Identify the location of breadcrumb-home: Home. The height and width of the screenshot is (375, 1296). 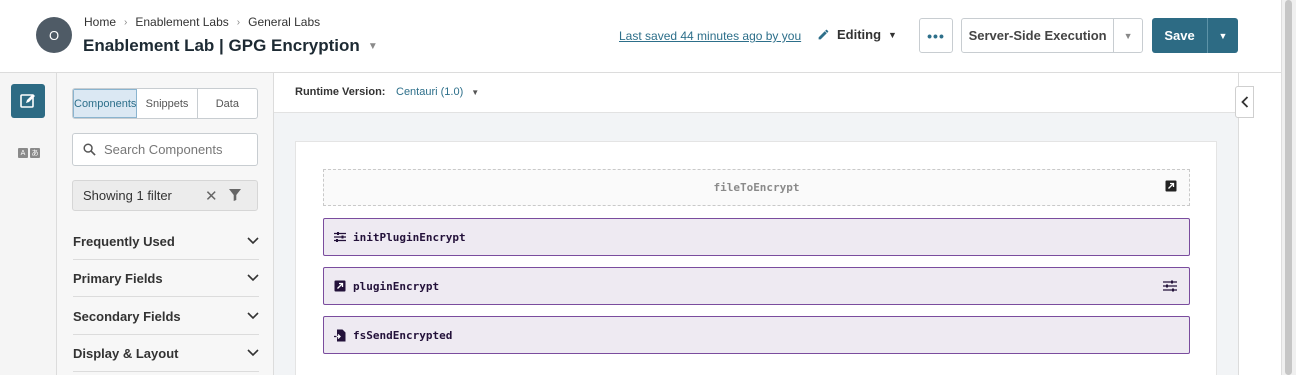
(100, 22).